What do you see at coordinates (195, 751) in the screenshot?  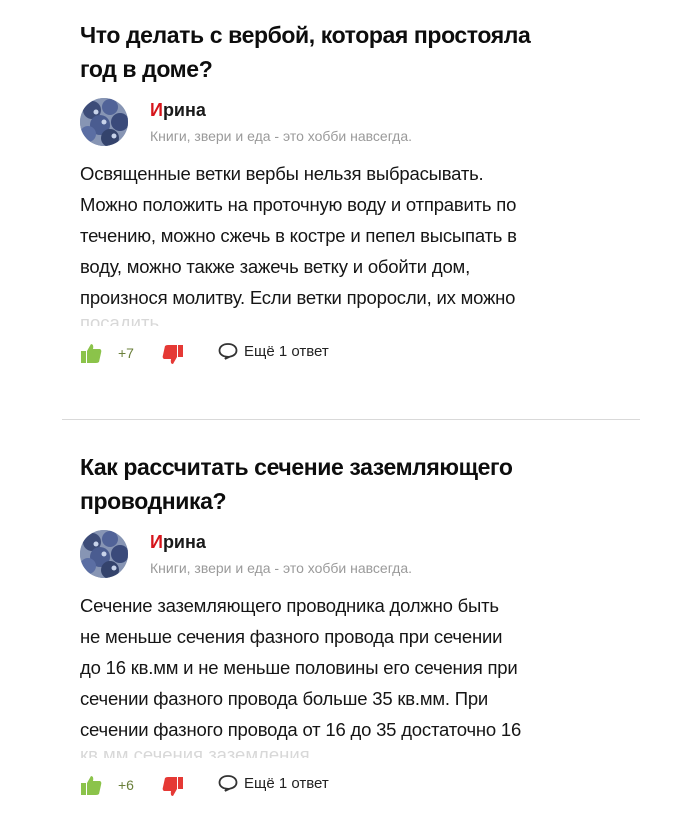 I see `answer-fade-text: кв.мм сечения заземления` at bounding box center [195, 751].